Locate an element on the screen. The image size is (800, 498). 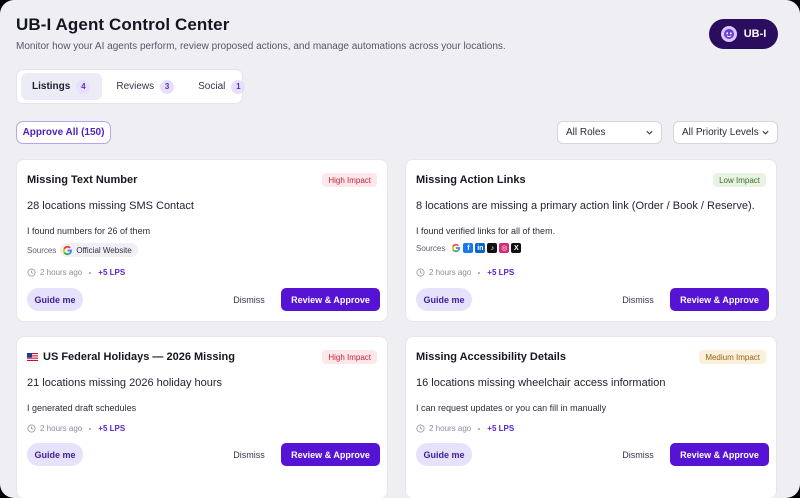
approve-all-button: Approve All (150) is located at coordinates (63, 132).